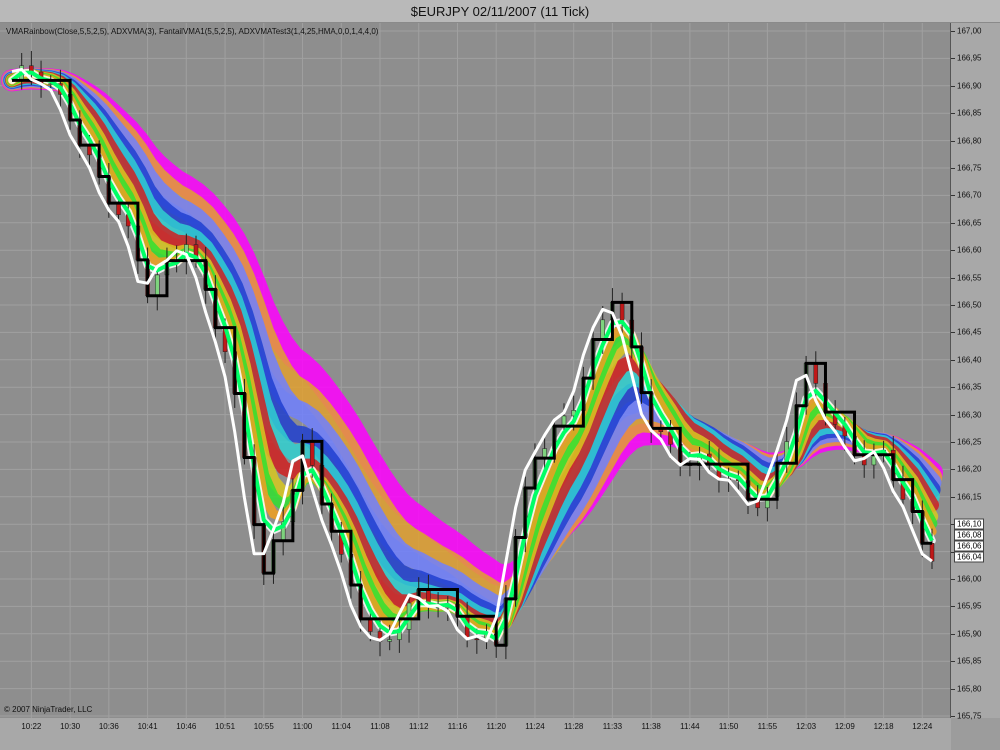 Image resolution: width=1000 pixels, height=750 pixels. Describe the element at coordinates (883, 726) in the screenshot. I see `time-tick-label: 12:18` at that location.